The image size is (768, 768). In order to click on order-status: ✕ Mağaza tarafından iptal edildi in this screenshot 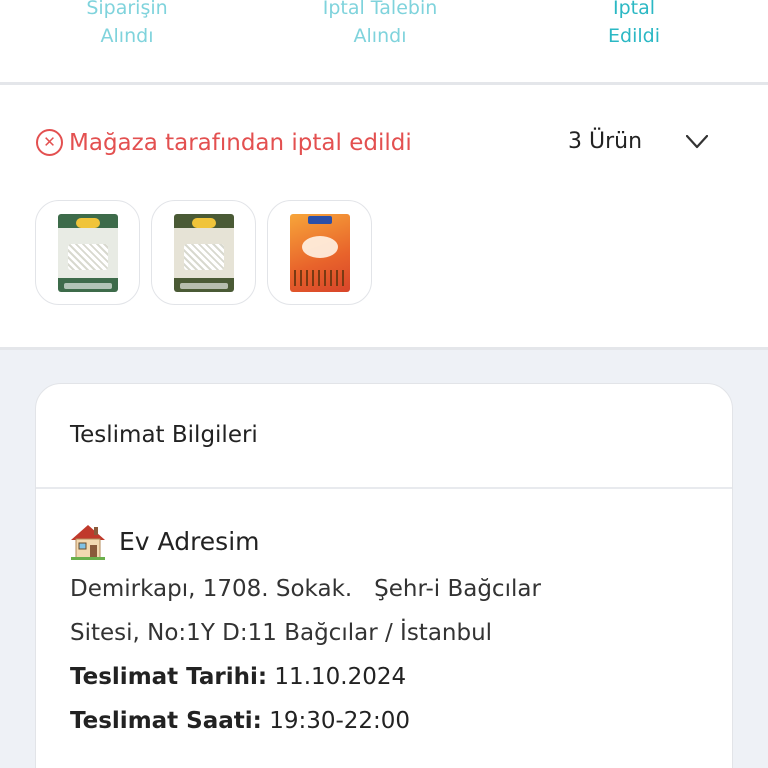, I will do `click(224, 142)`.